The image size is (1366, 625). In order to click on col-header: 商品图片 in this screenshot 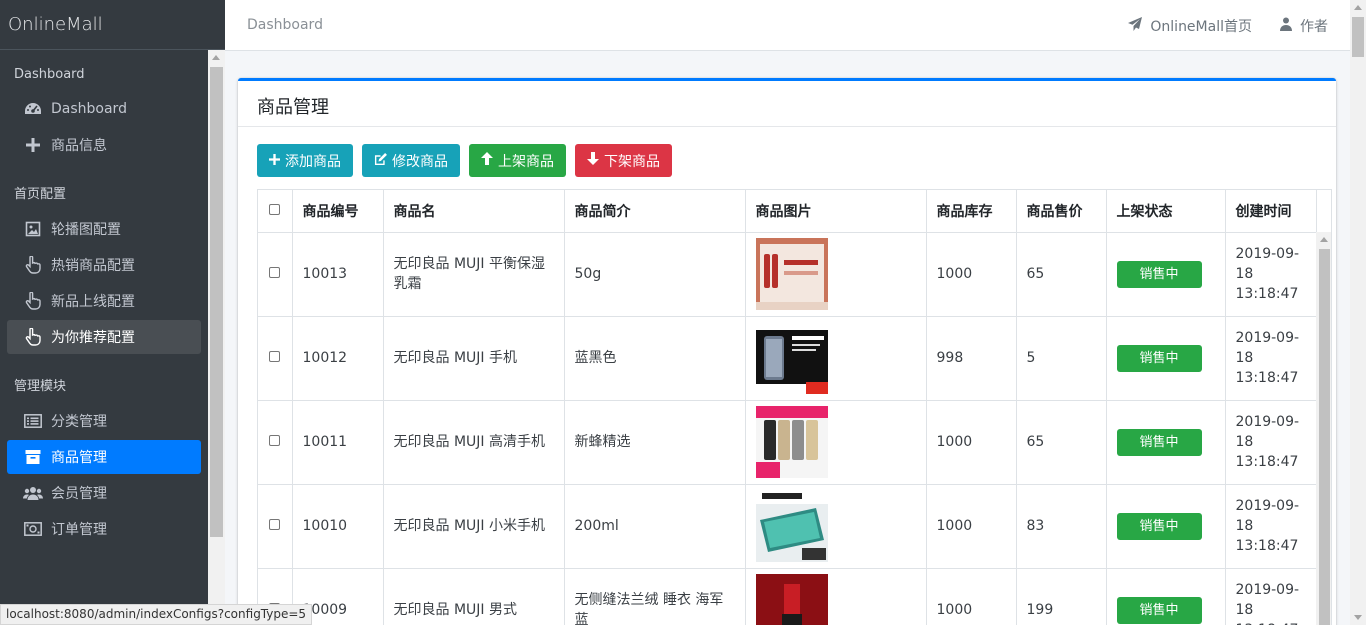, I will do `click(836, 211)`.